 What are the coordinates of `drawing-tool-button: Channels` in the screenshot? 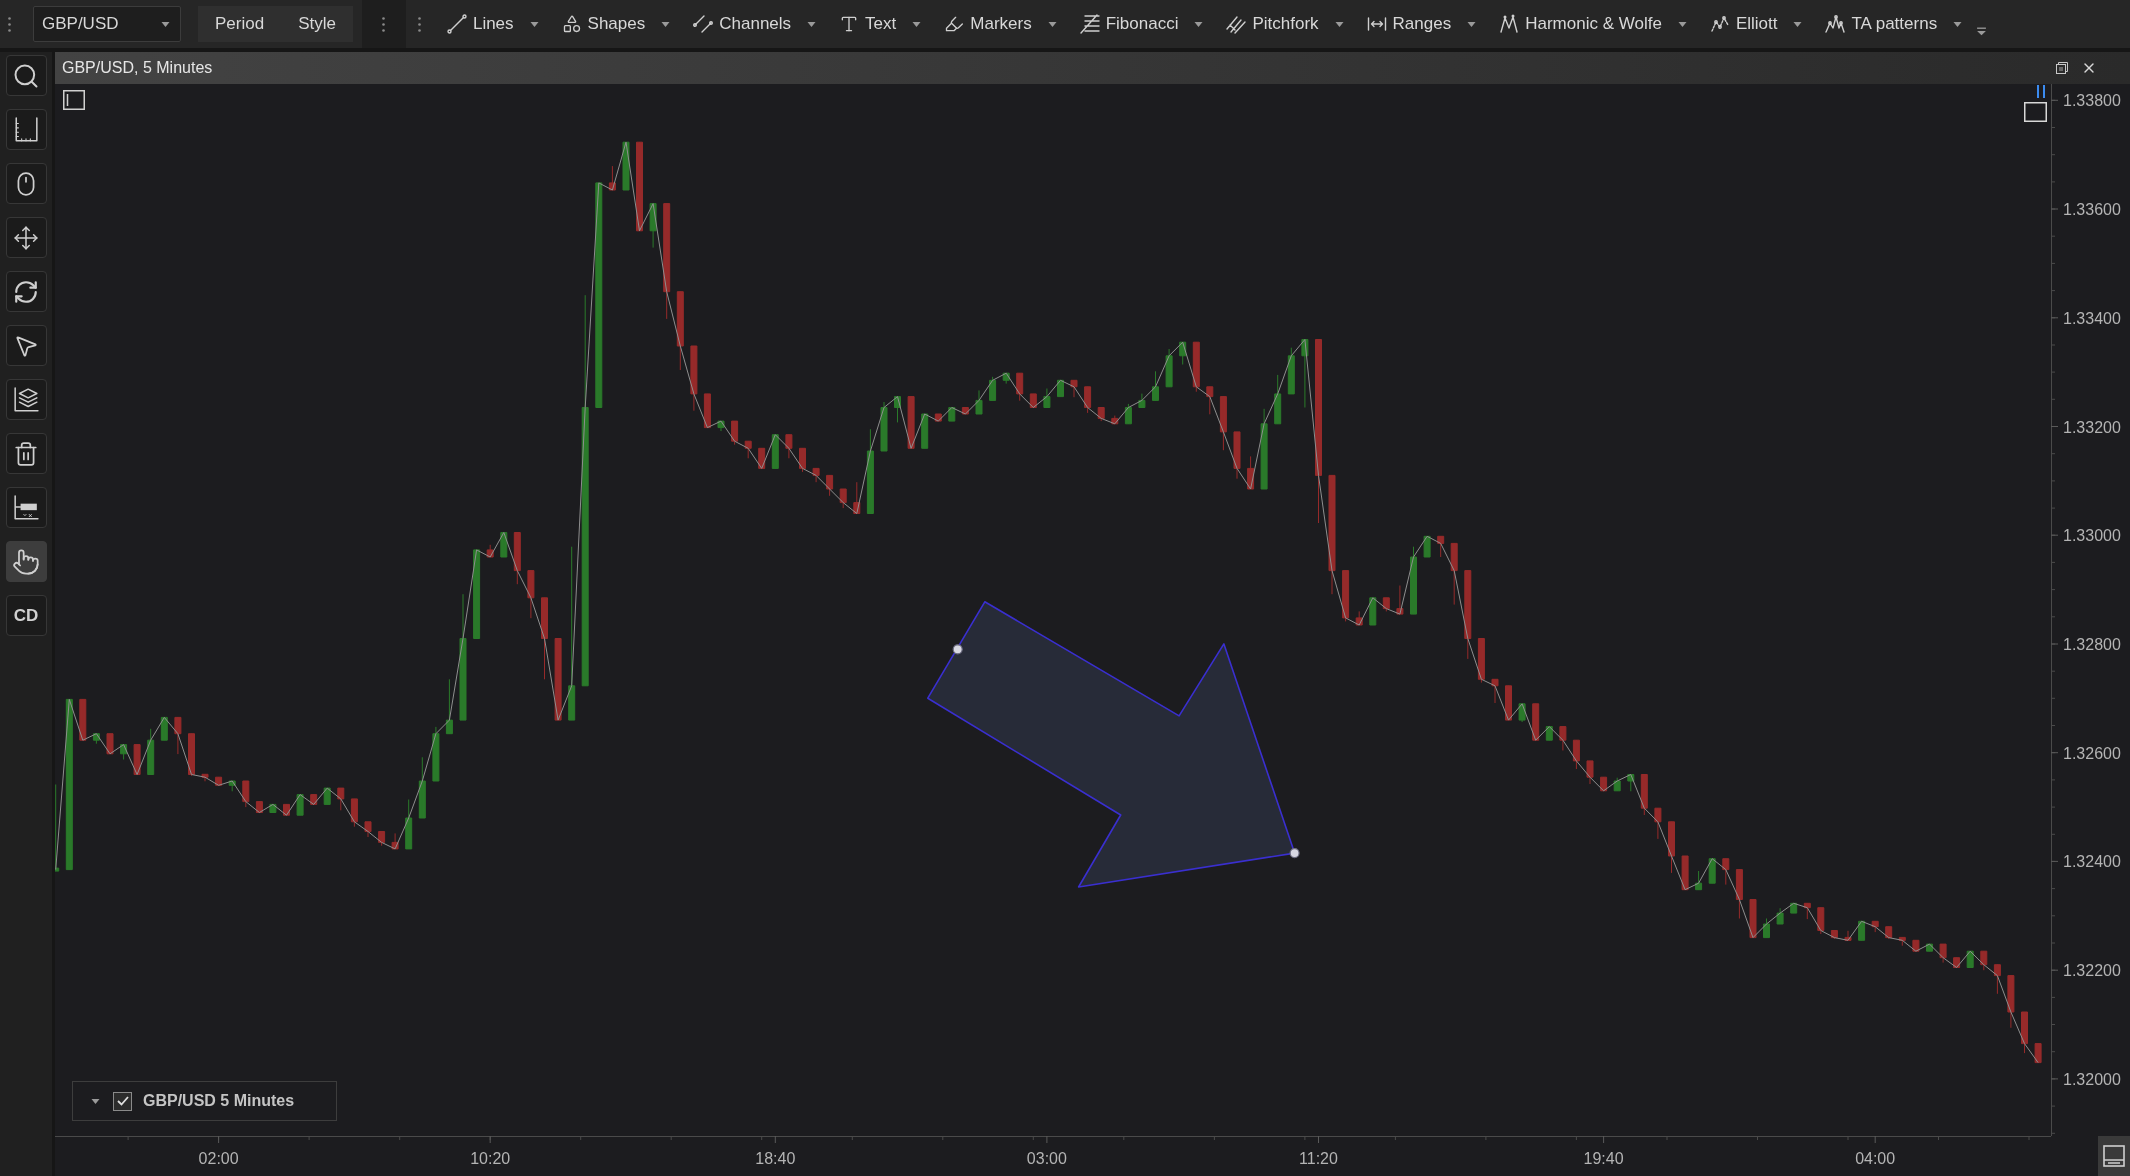 It's located at (755, 24).